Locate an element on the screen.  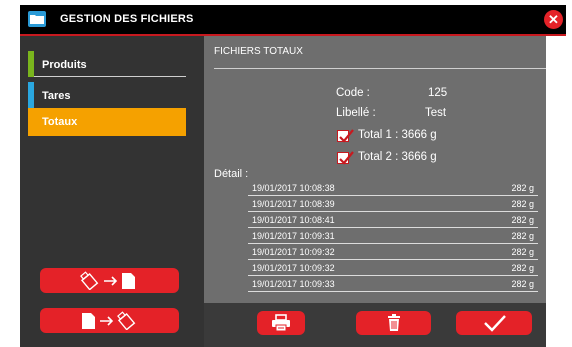
delete-button is located at coordinates (393, 323).